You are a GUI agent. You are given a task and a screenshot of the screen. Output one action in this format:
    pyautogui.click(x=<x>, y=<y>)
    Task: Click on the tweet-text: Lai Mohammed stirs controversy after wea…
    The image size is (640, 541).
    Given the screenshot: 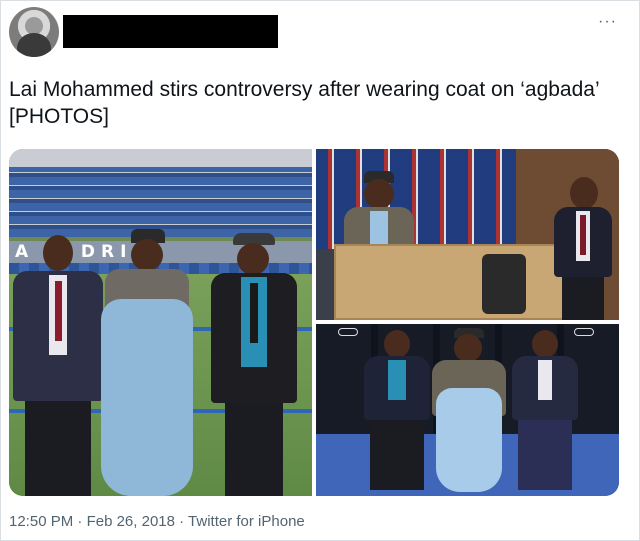 What is the action you would take?
    pyautogui.click(x=304, y=103)
    